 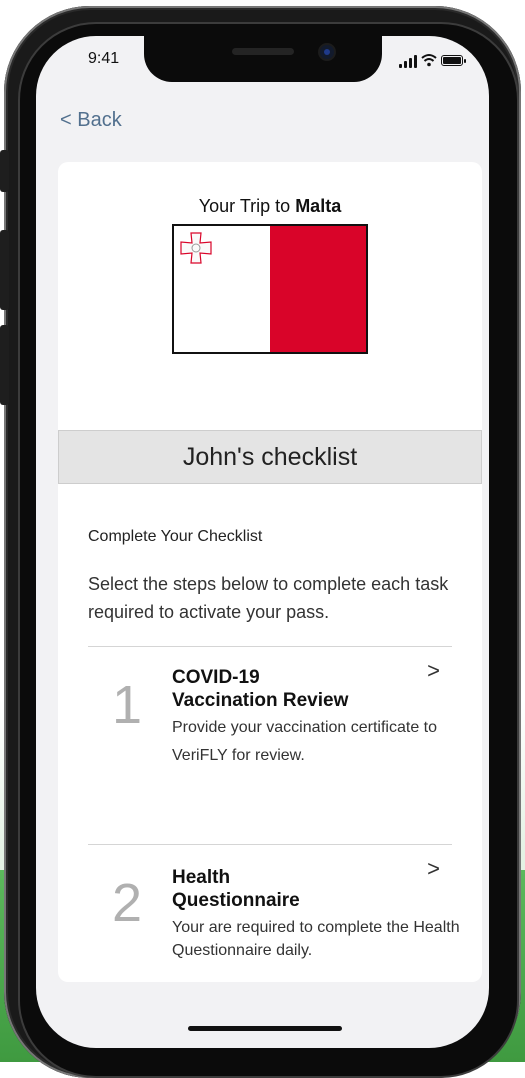 What do you see at coordinates (263, 51) in the screenshot?
I see `speaker` at bounding box center [263, 51].